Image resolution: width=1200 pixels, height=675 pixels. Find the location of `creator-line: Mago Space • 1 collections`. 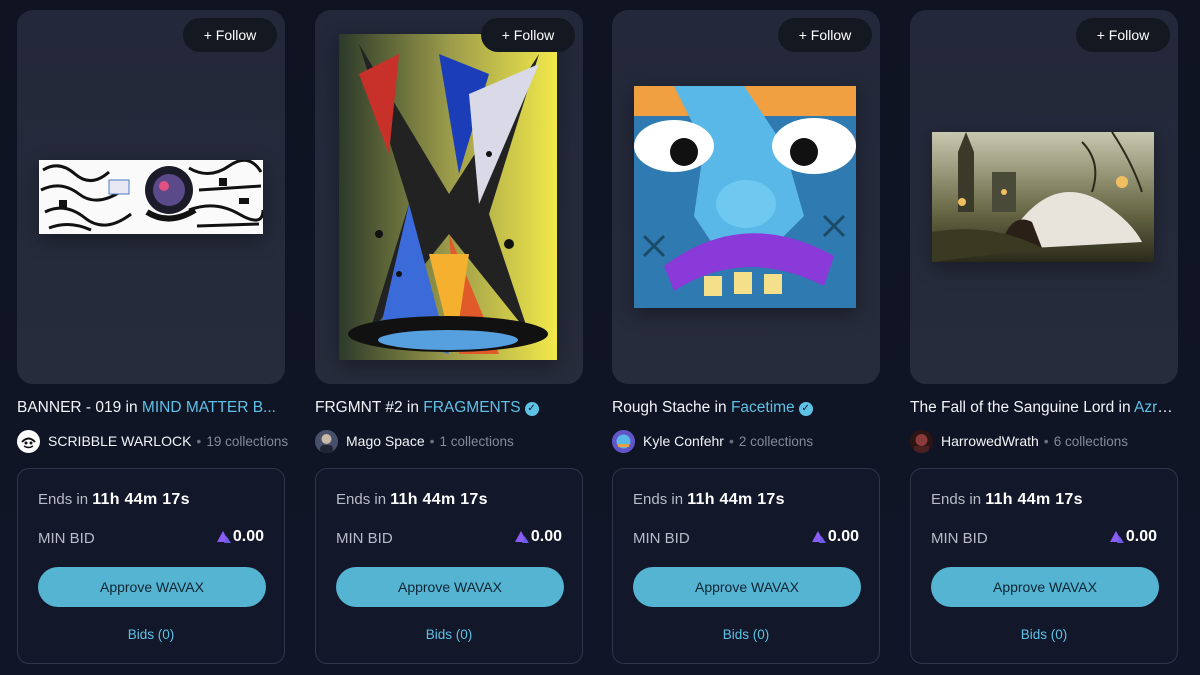

creator-line: Mago Space • 1 collections is located at coordinates (449, 441).